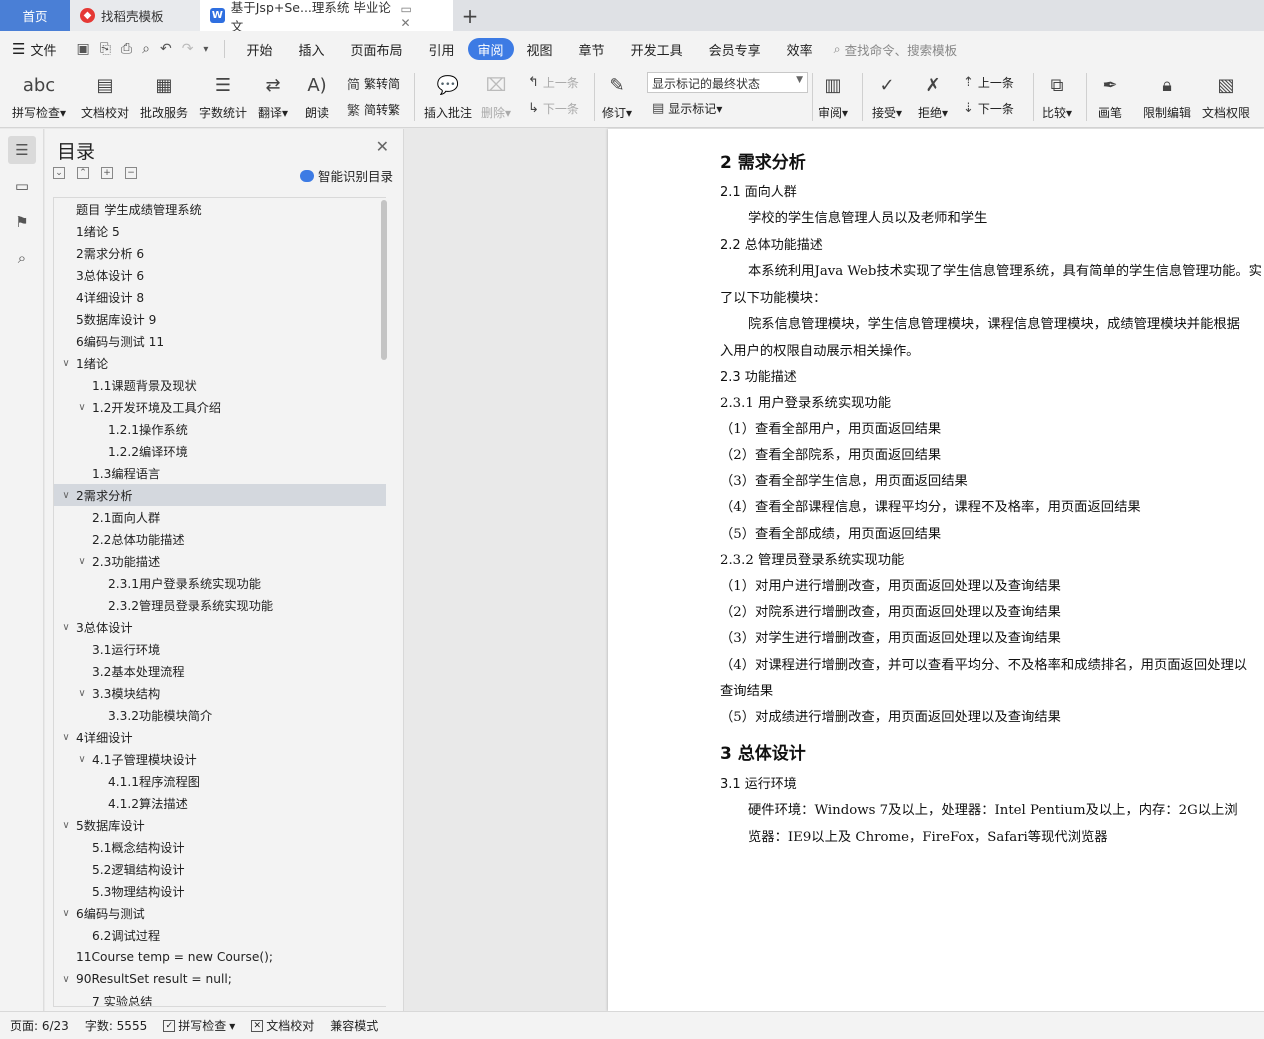 Image resolution: width=1264 pixels, height=1039 pixels. I want to click on add-heading-icon: +, so click(107, 173).